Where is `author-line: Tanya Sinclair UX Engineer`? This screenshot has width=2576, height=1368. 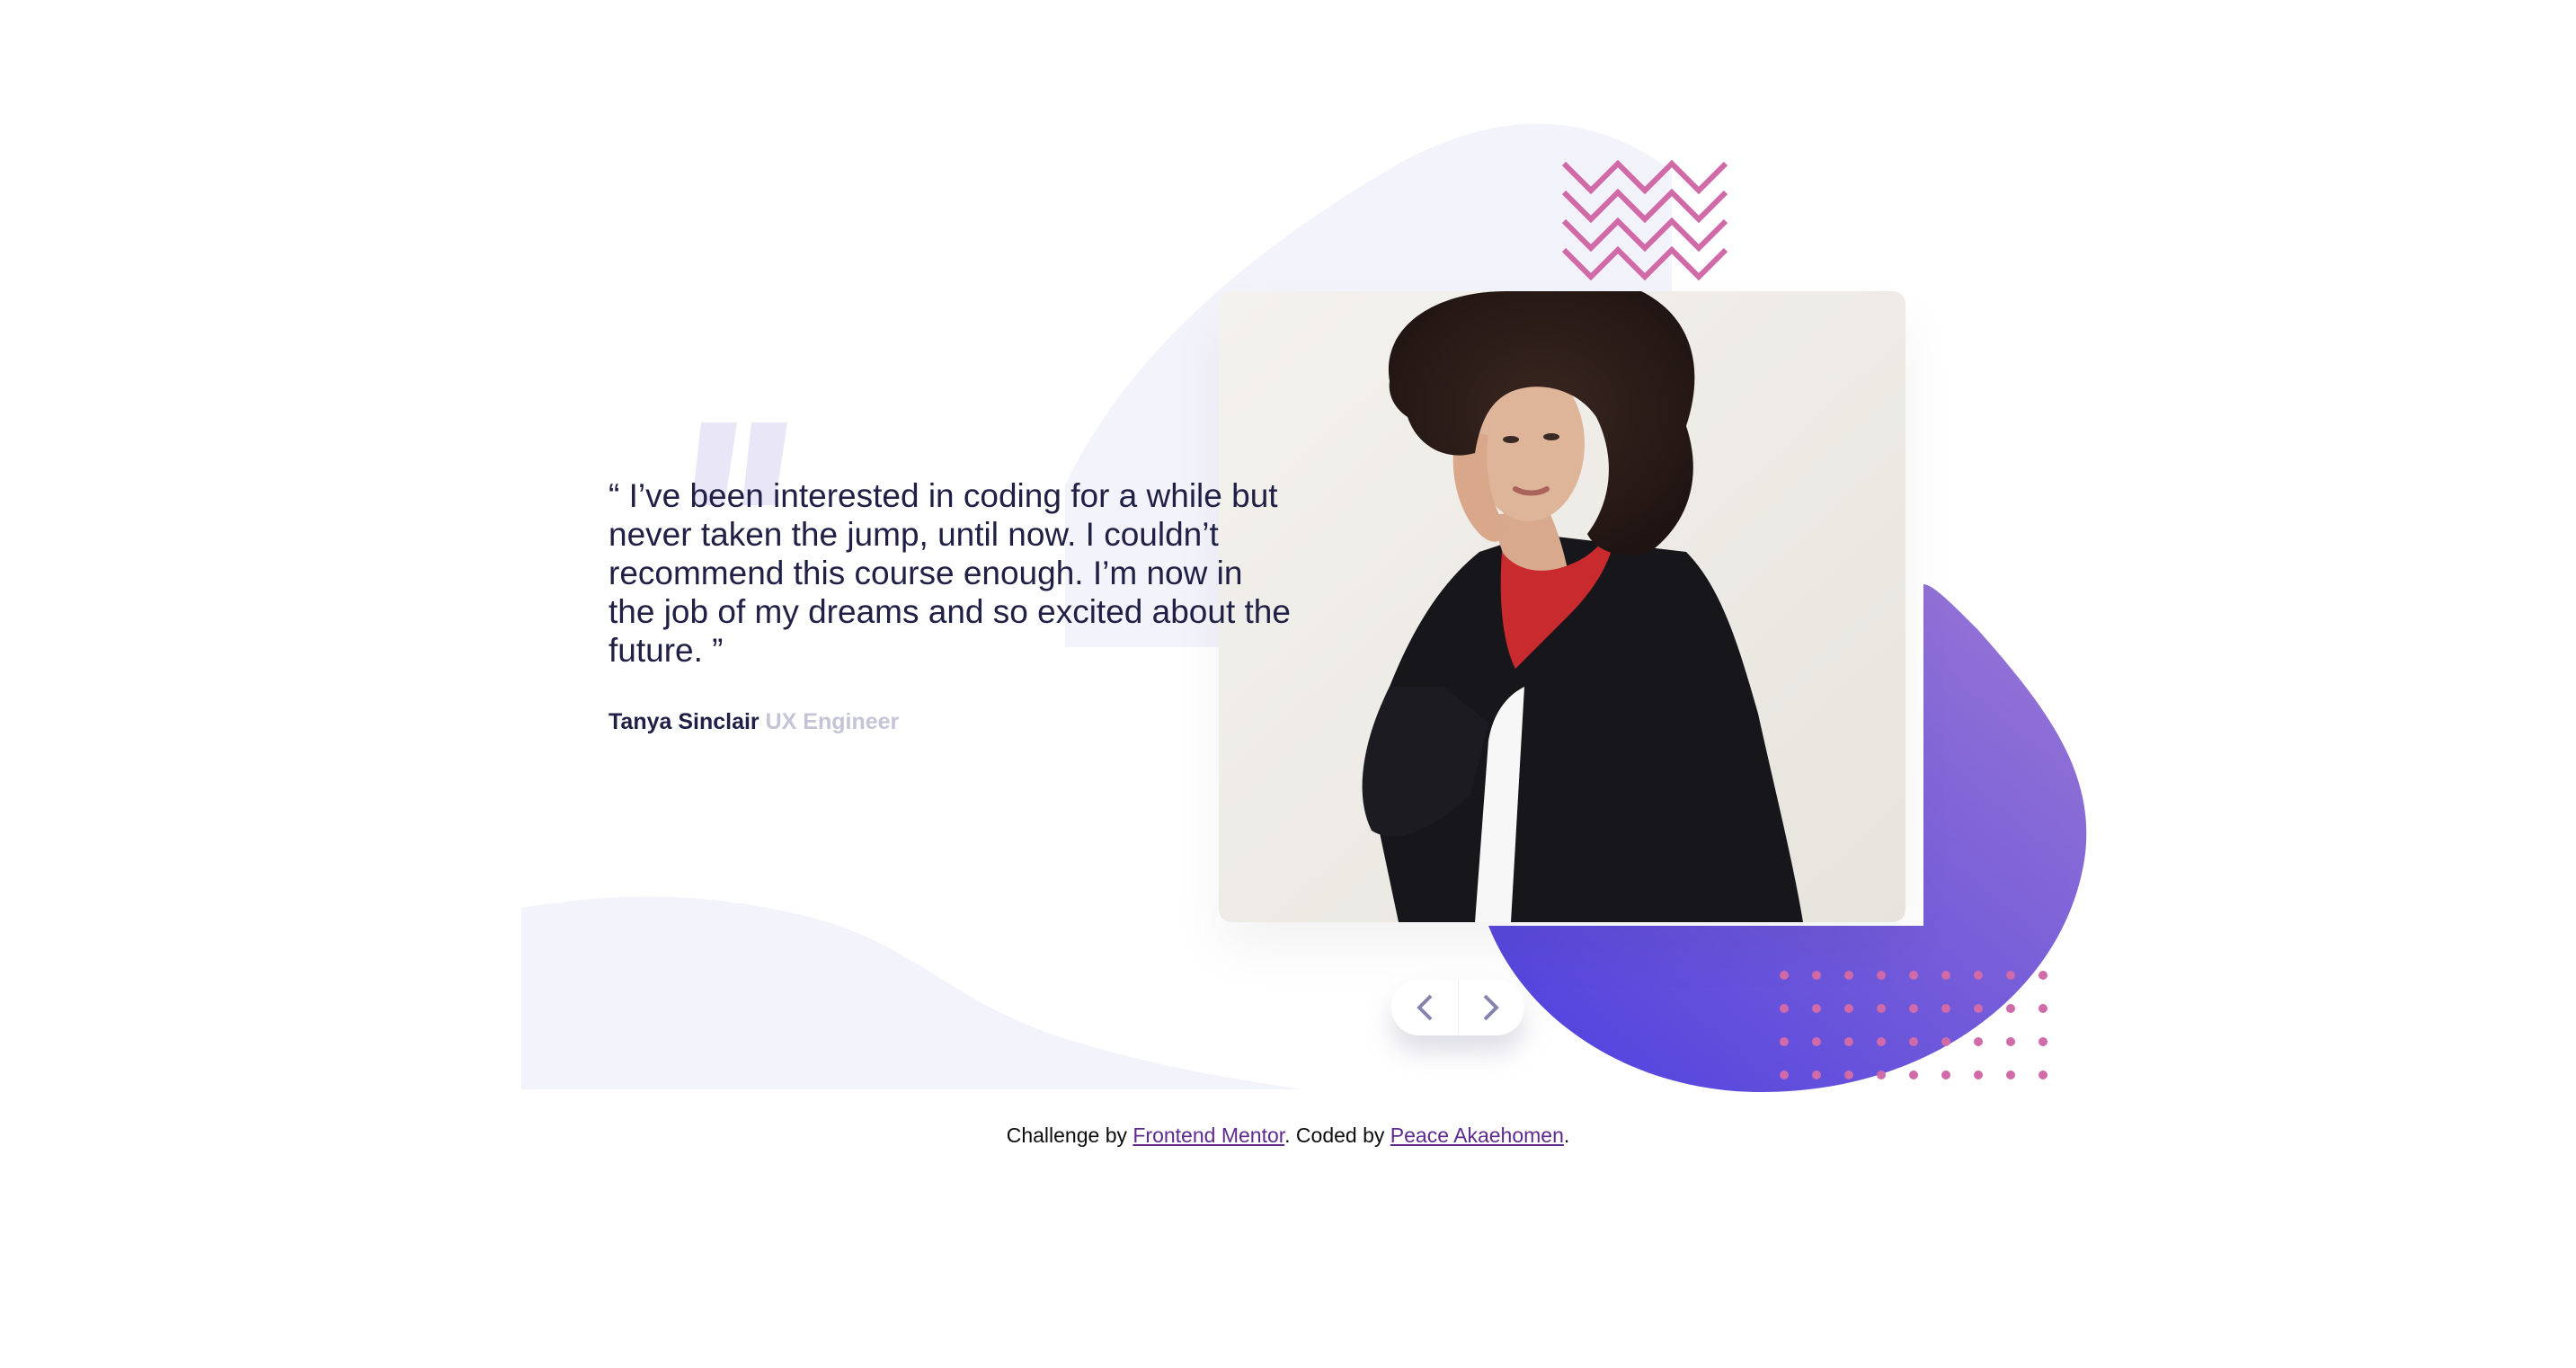 author-line: Tanya Sinclair UX Engineer is located at coordinates (950, 722).